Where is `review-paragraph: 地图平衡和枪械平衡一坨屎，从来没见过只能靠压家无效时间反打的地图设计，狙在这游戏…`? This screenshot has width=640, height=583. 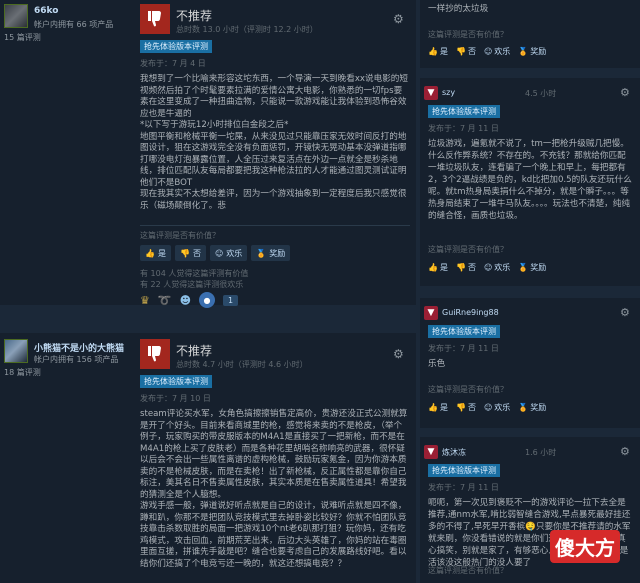 review-paragraph: 地图平衡和枪械平衡一坨屎，从来没见过只能靠压家无效时间反打的地图设计，狙在这游戏… is located at coordinates (273, 159).